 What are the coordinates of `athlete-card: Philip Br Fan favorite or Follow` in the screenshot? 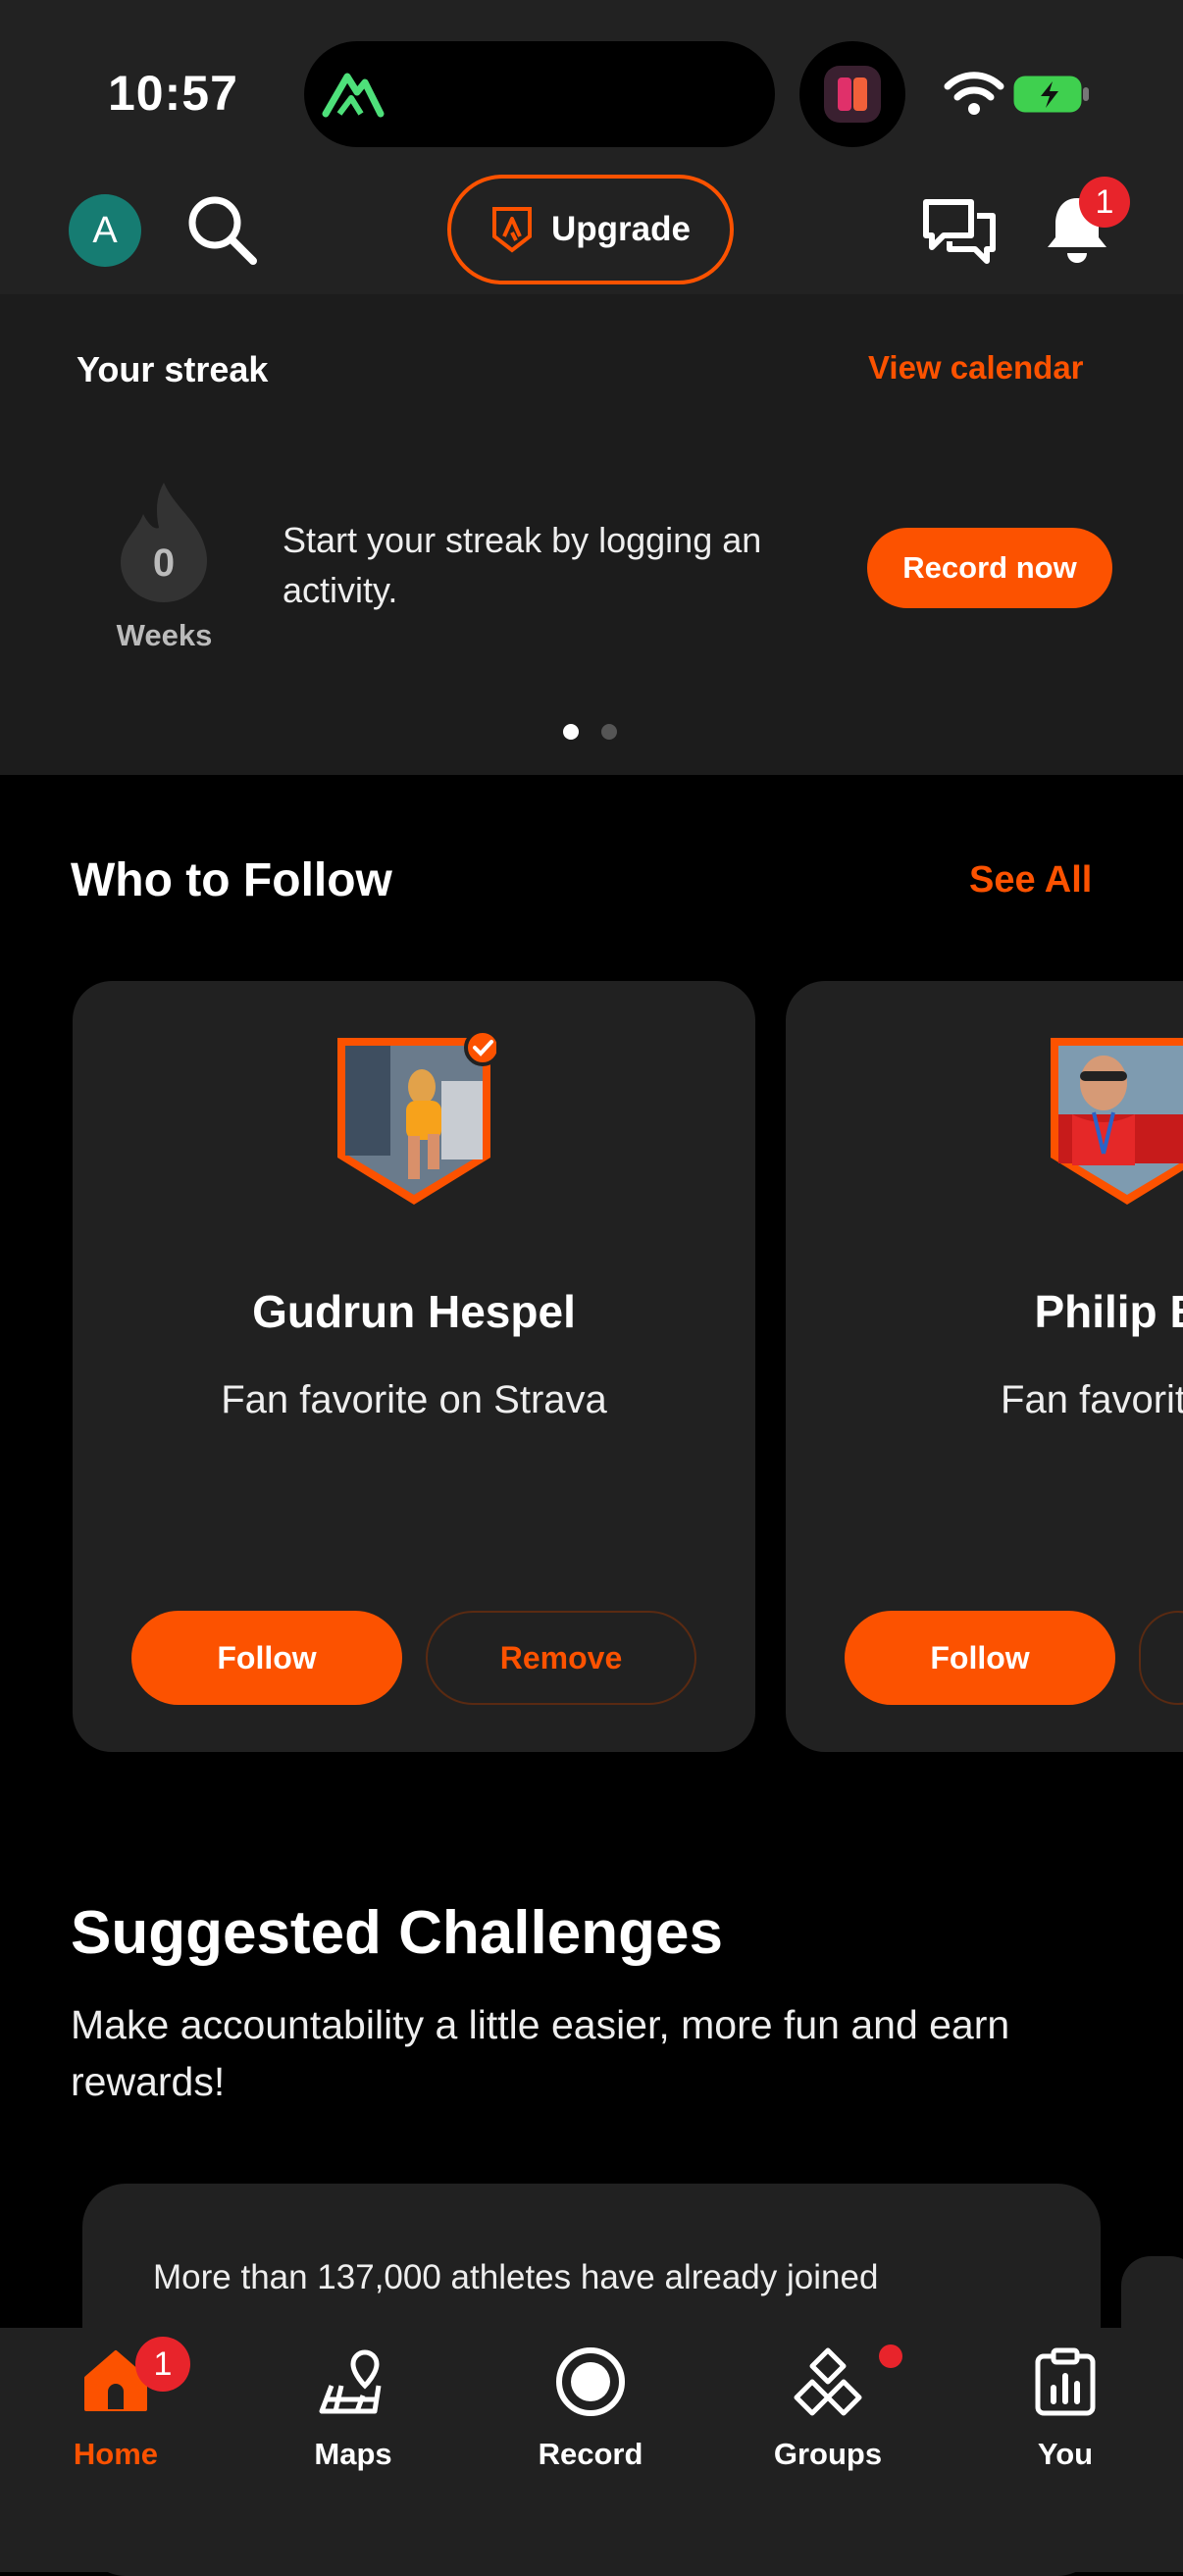 It's located at (985, 1366).